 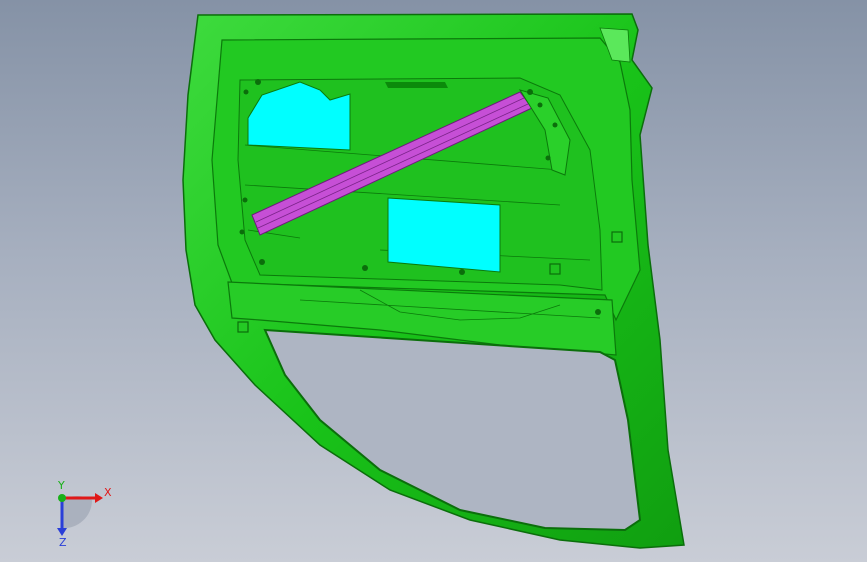 I want to click on coordinate-triad: X Z Y, so click(x=84, y=513).